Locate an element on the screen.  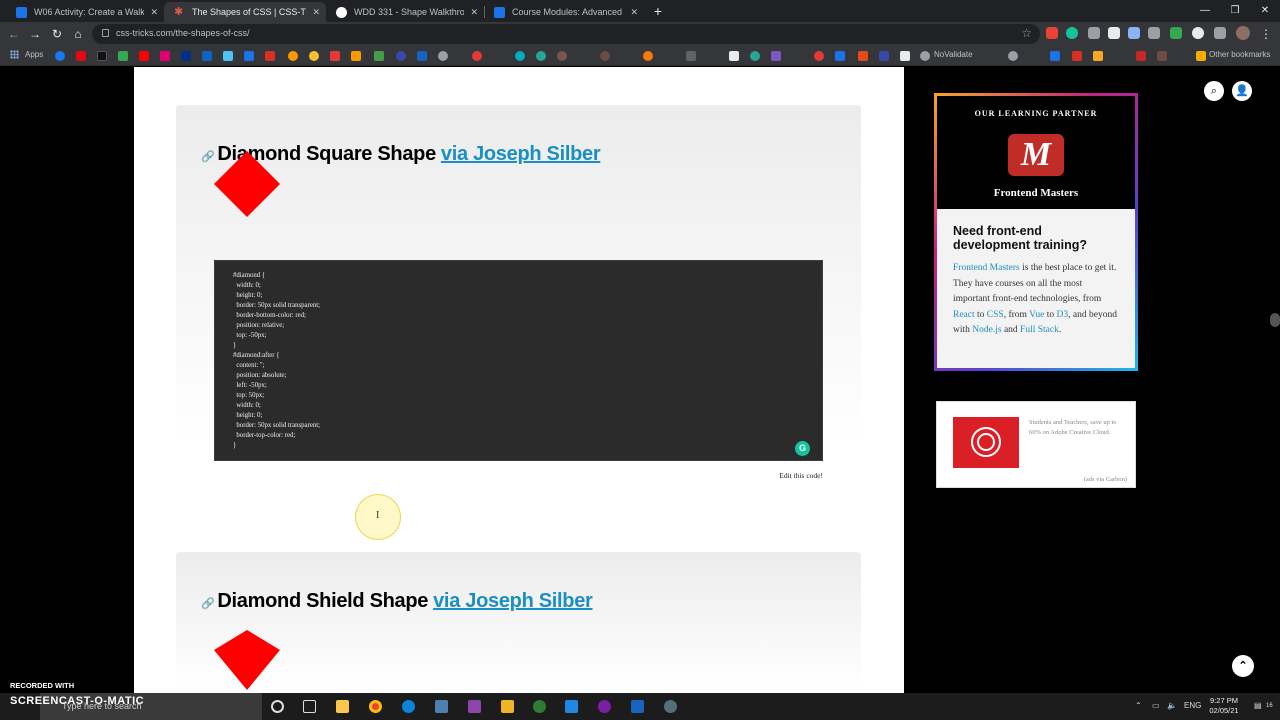
youtube-icon is located at coordinates (144, 56).